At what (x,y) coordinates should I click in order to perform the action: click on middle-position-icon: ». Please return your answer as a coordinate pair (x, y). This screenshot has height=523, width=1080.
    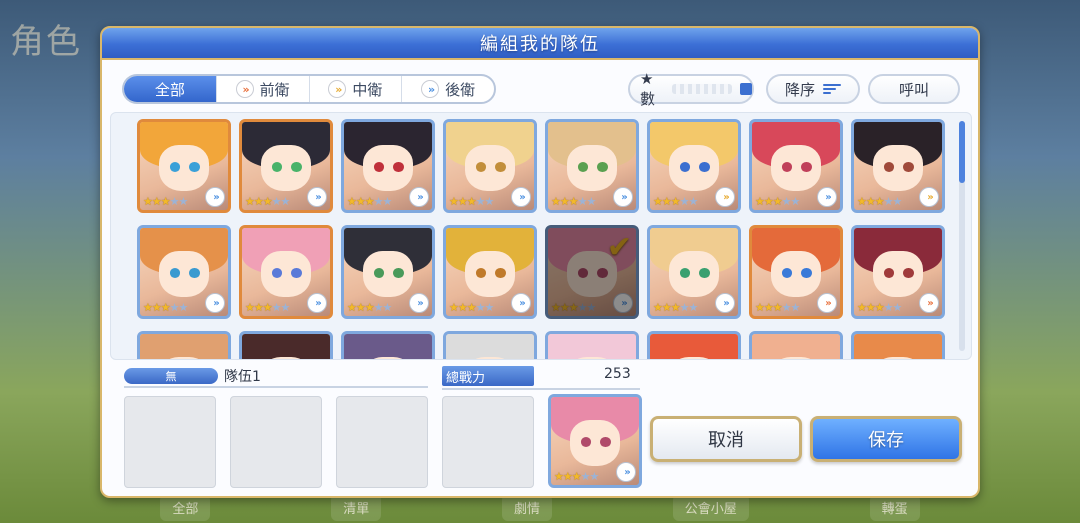
    Looking at the image, I should click on (337, 89).